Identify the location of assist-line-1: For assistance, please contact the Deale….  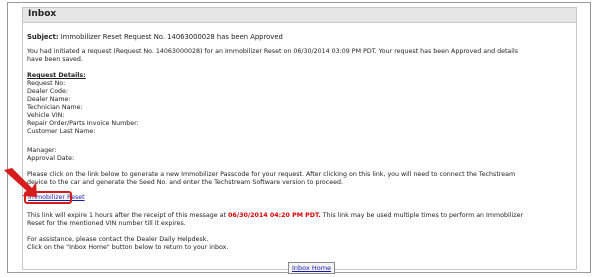
(118, 239).